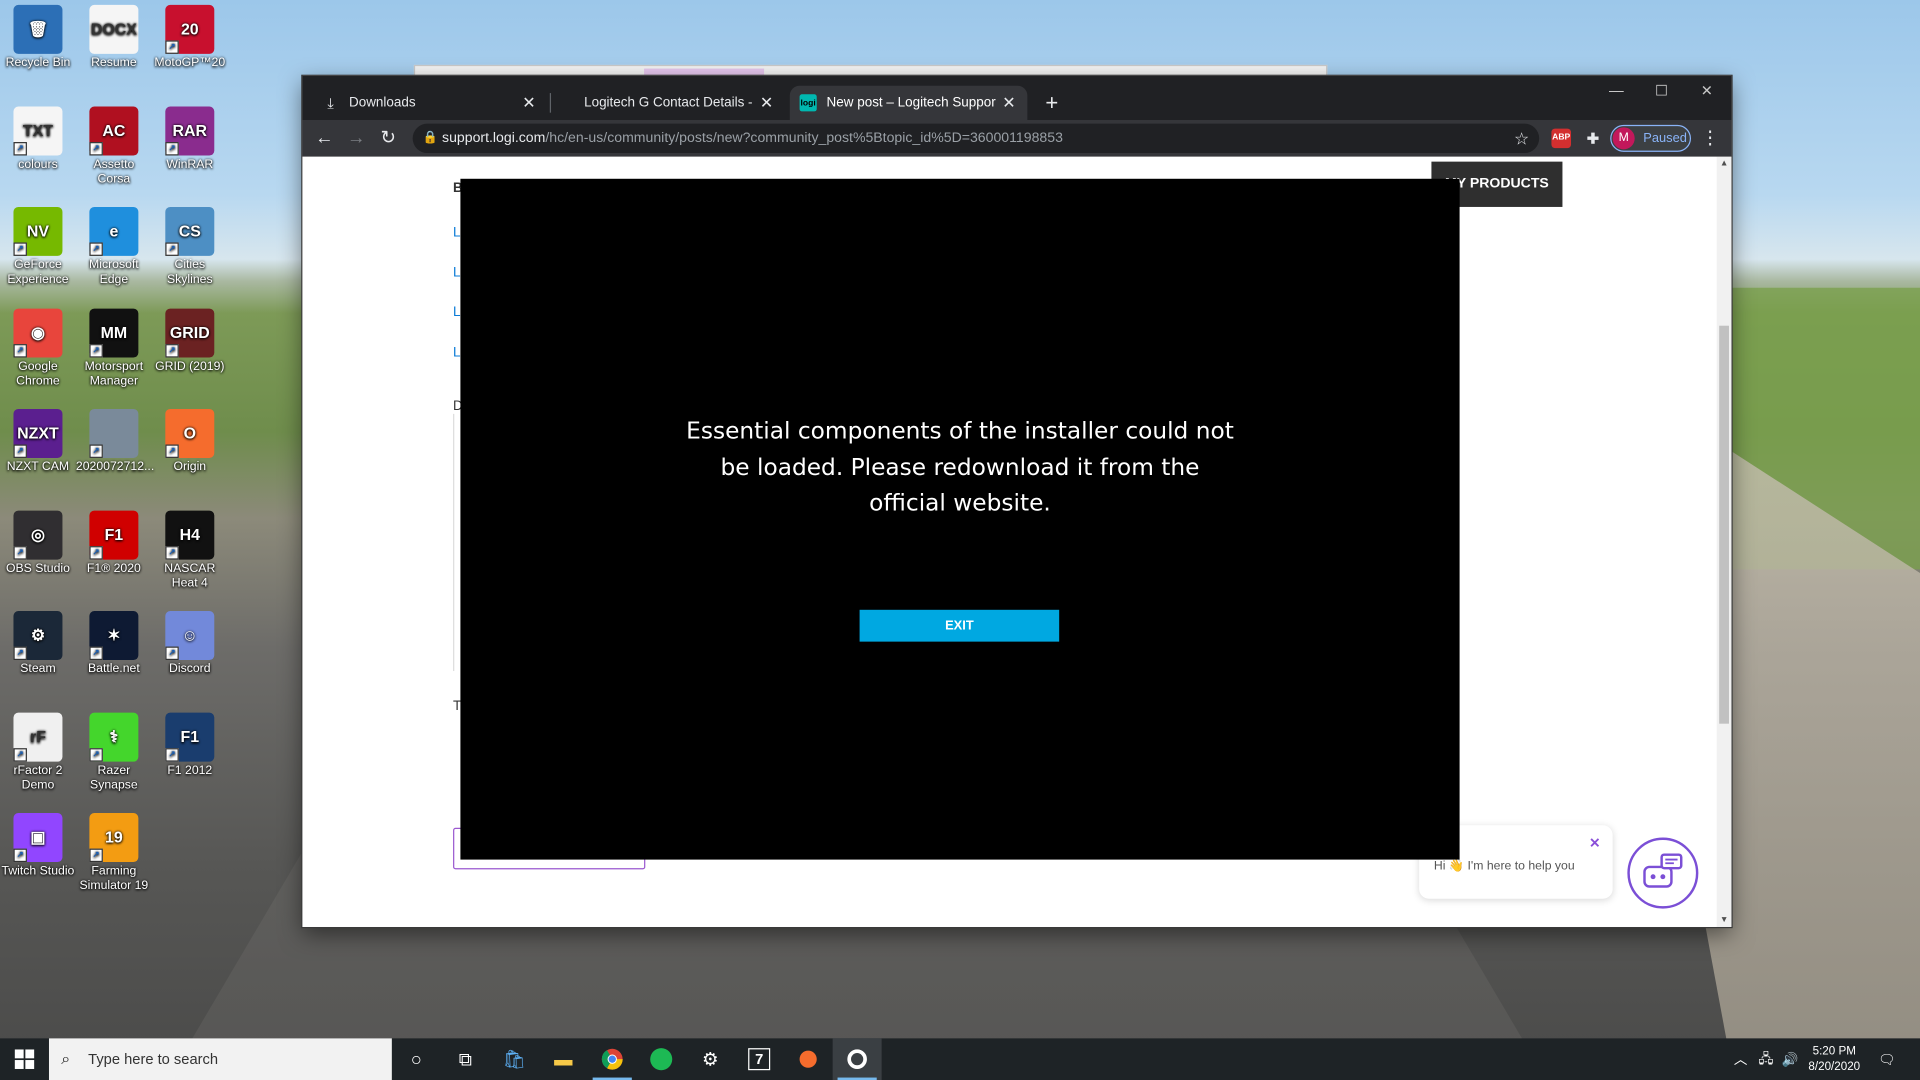 The width and height of the screenshot is (1920, 1080). What do you see at coordinates (1834, 1059) in the screenshot?
I see `taskbar-clock: 5:20 PM 8/20/2020` at bounding box center [1834, 1059].